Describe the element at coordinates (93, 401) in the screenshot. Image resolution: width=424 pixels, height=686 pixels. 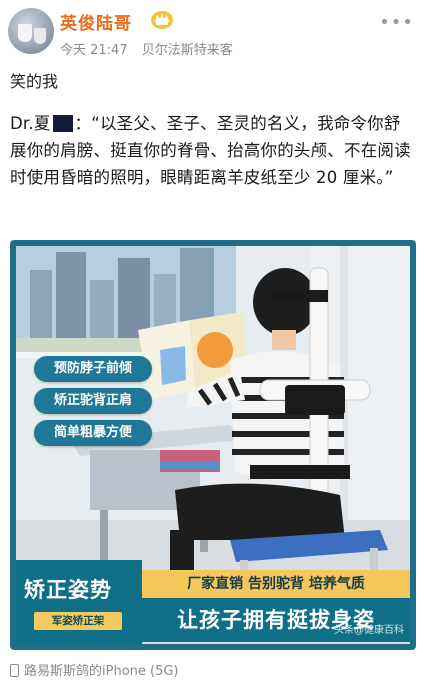
I see `ad-feature-pill: 矫正驼背正肩` at that location.